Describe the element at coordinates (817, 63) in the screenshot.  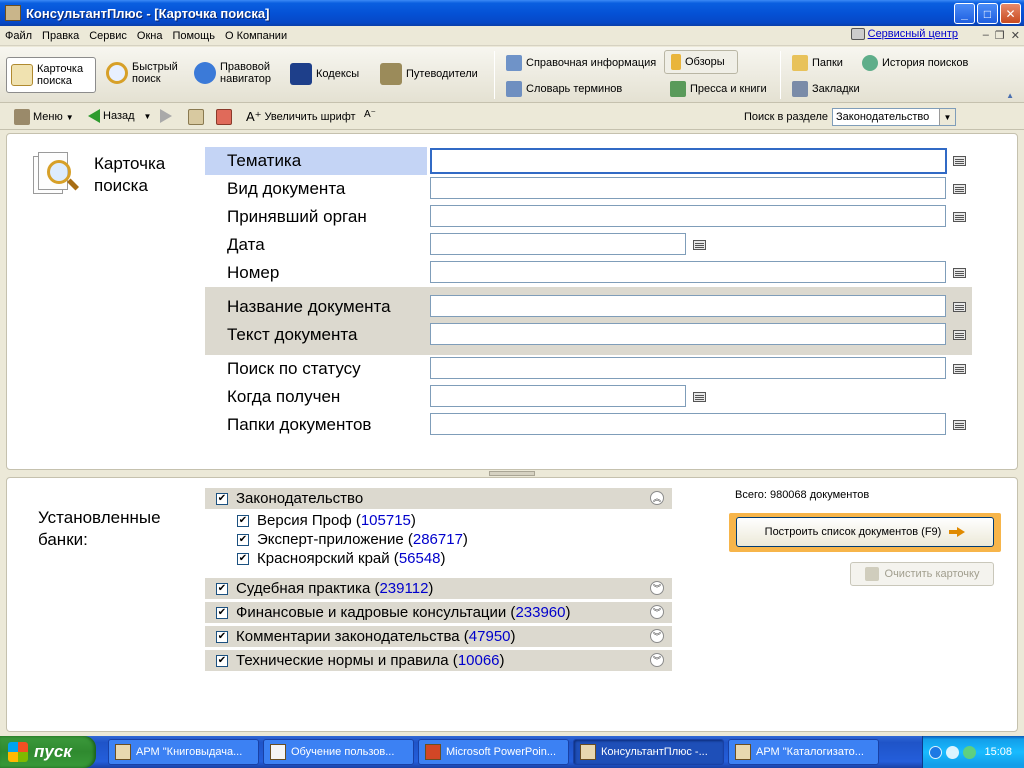
I see `folders-button: Папки` at that location.